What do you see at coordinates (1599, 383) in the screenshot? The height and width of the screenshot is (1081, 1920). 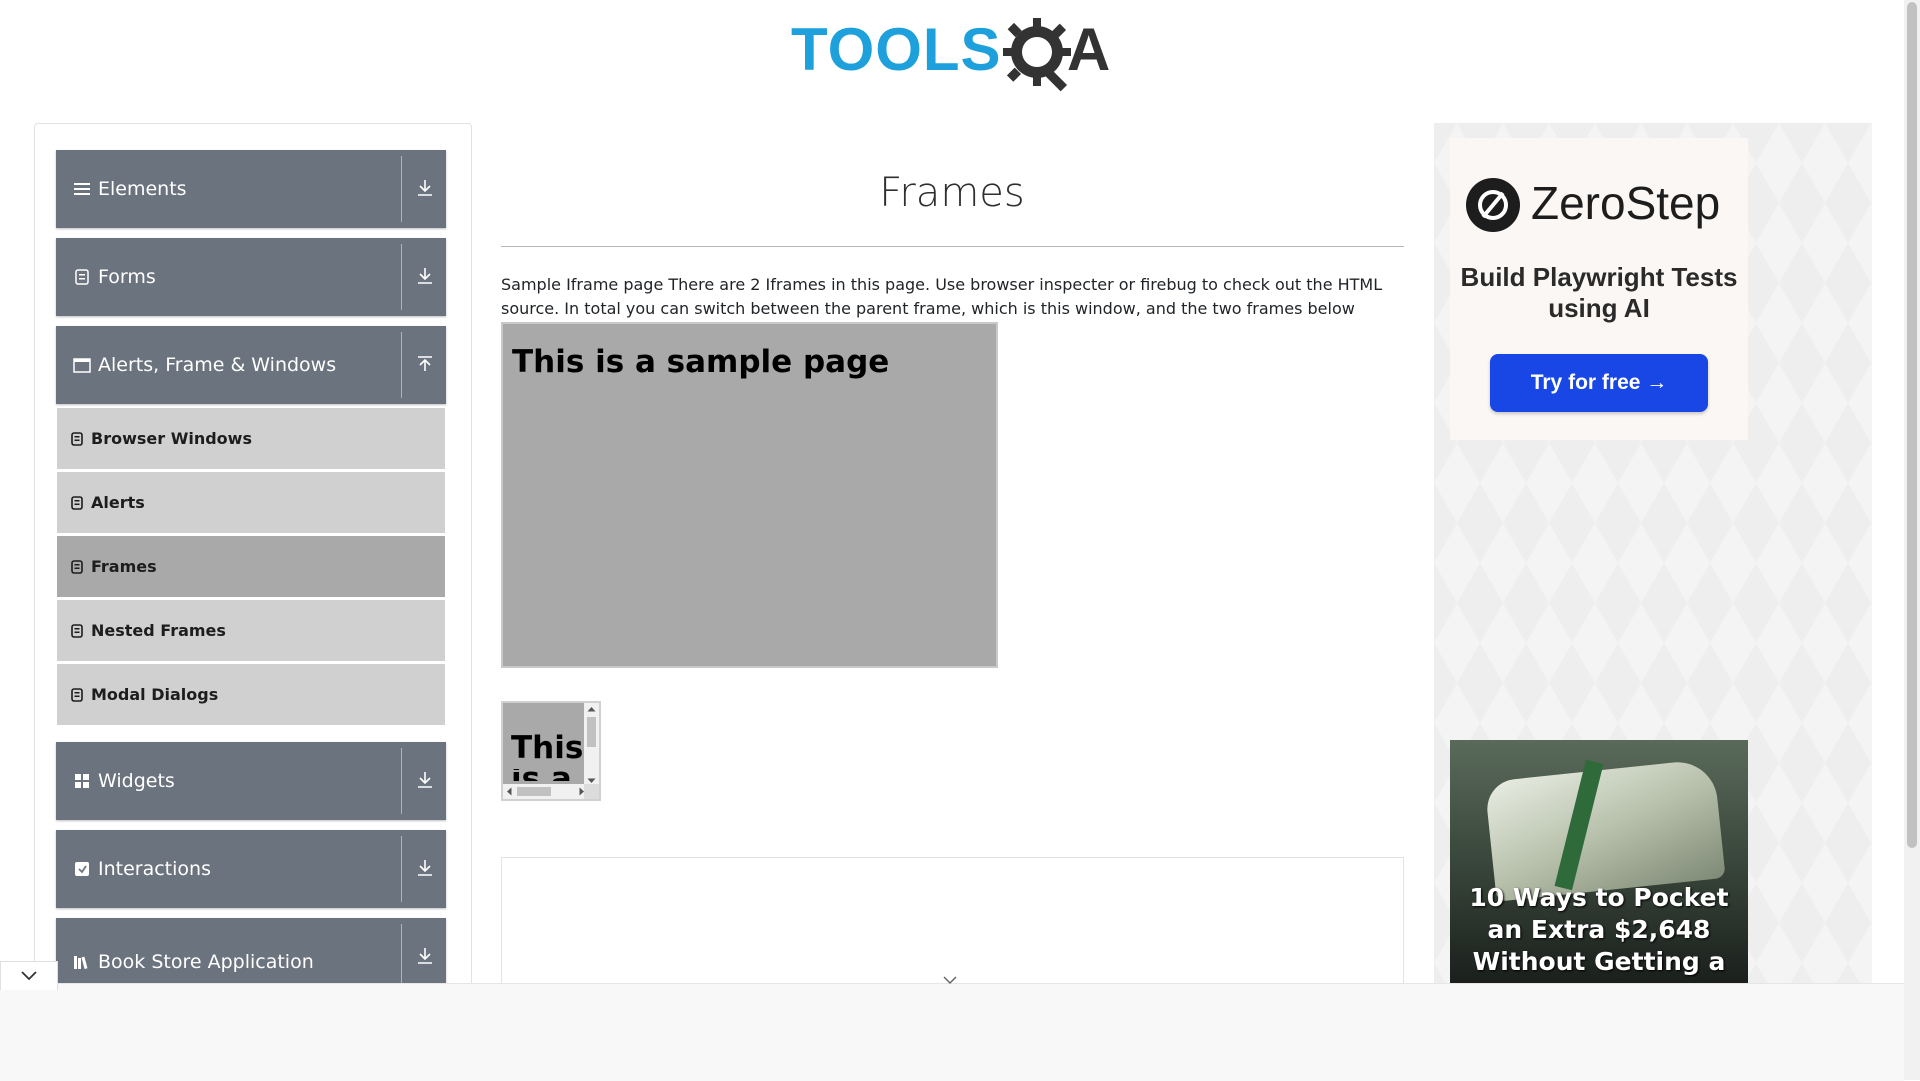 I see `try-for-free-button: Try for free →` at bounding box center [1599, 383].